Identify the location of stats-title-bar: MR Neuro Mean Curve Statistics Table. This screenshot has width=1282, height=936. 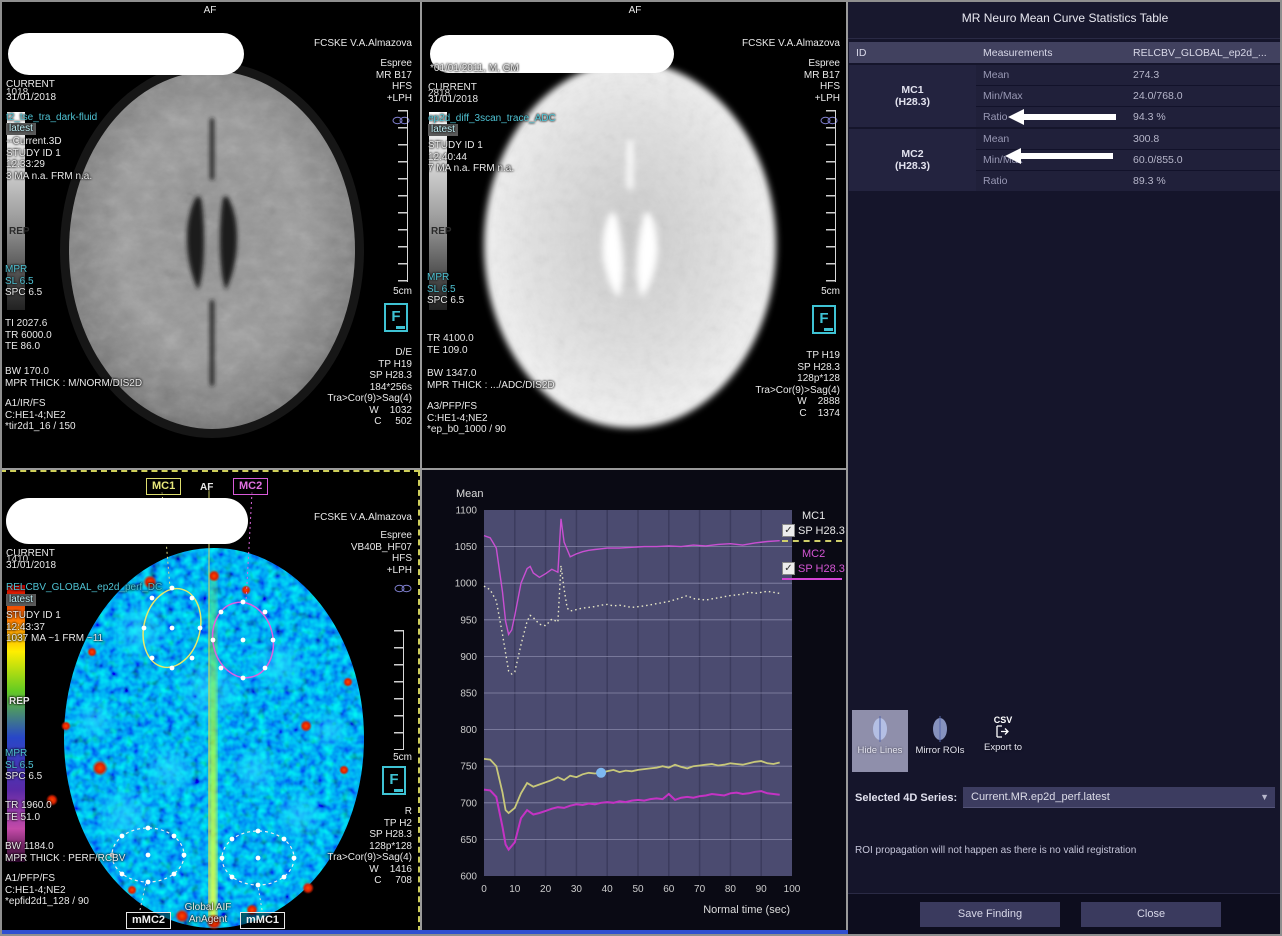
(1065, 19).